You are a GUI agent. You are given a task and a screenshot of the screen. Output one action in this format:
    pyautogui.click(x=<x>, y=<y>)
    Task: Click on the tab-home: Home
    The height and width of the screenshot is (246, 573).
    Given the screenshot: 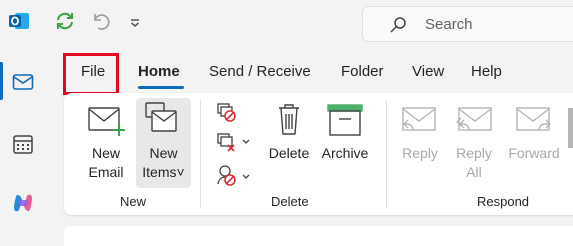 What is the action you would take?
    pyautogui.click(x=159, y=71)
    